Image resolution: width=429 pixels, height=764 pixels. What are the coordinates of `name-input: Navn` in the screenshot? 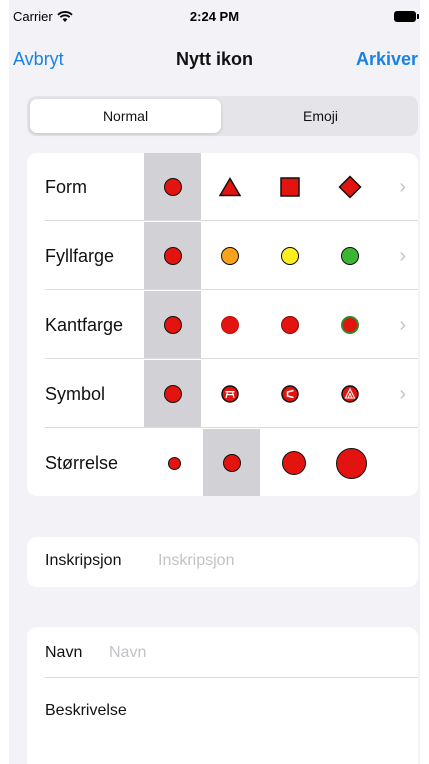 It's located at (127, 653).